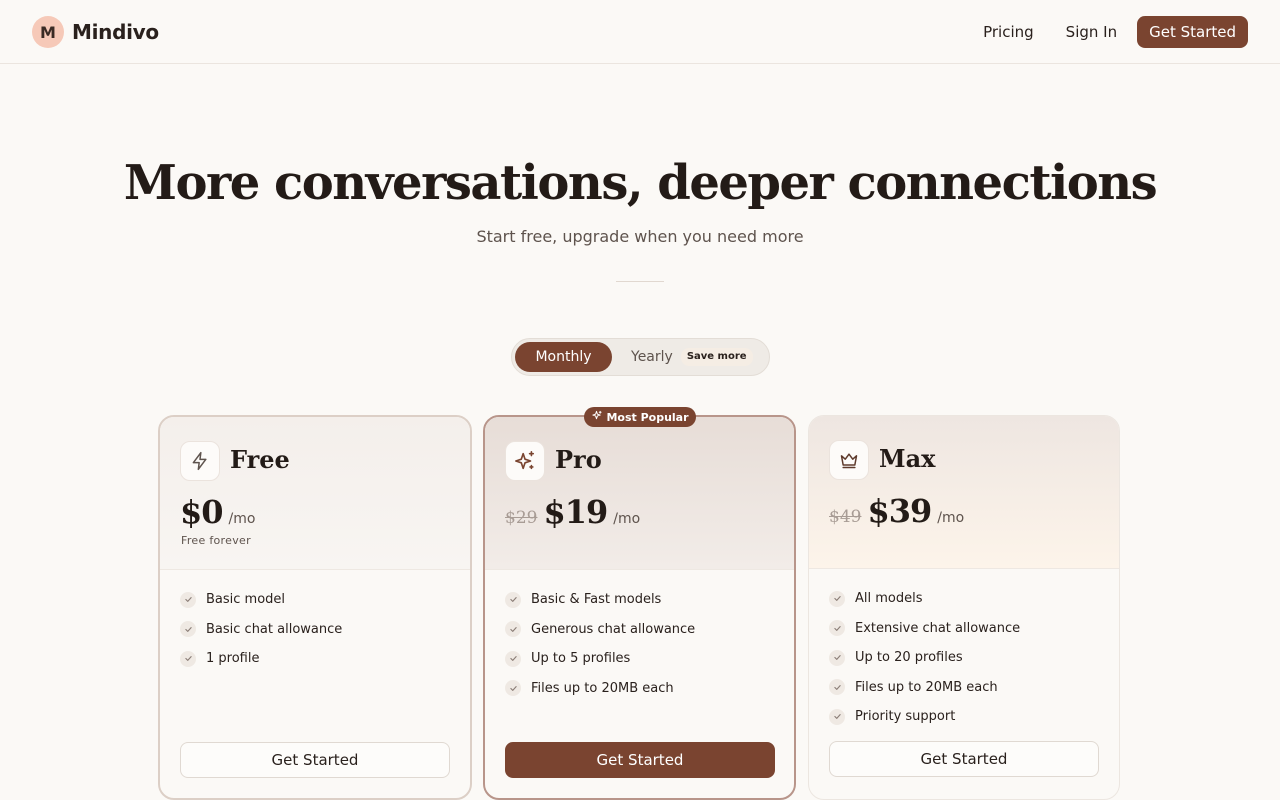 This screenshot has height=800, width=1280. I want to click on logo-mark-icon: M, so click(48, 32).